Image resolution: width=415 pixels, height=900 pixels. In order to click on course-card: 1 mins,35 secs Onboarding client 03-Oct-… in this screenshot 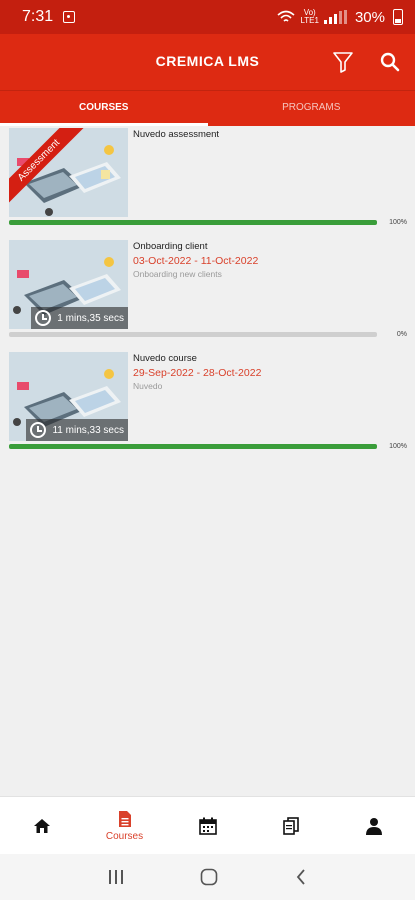, I will do `click(207, 294)`.